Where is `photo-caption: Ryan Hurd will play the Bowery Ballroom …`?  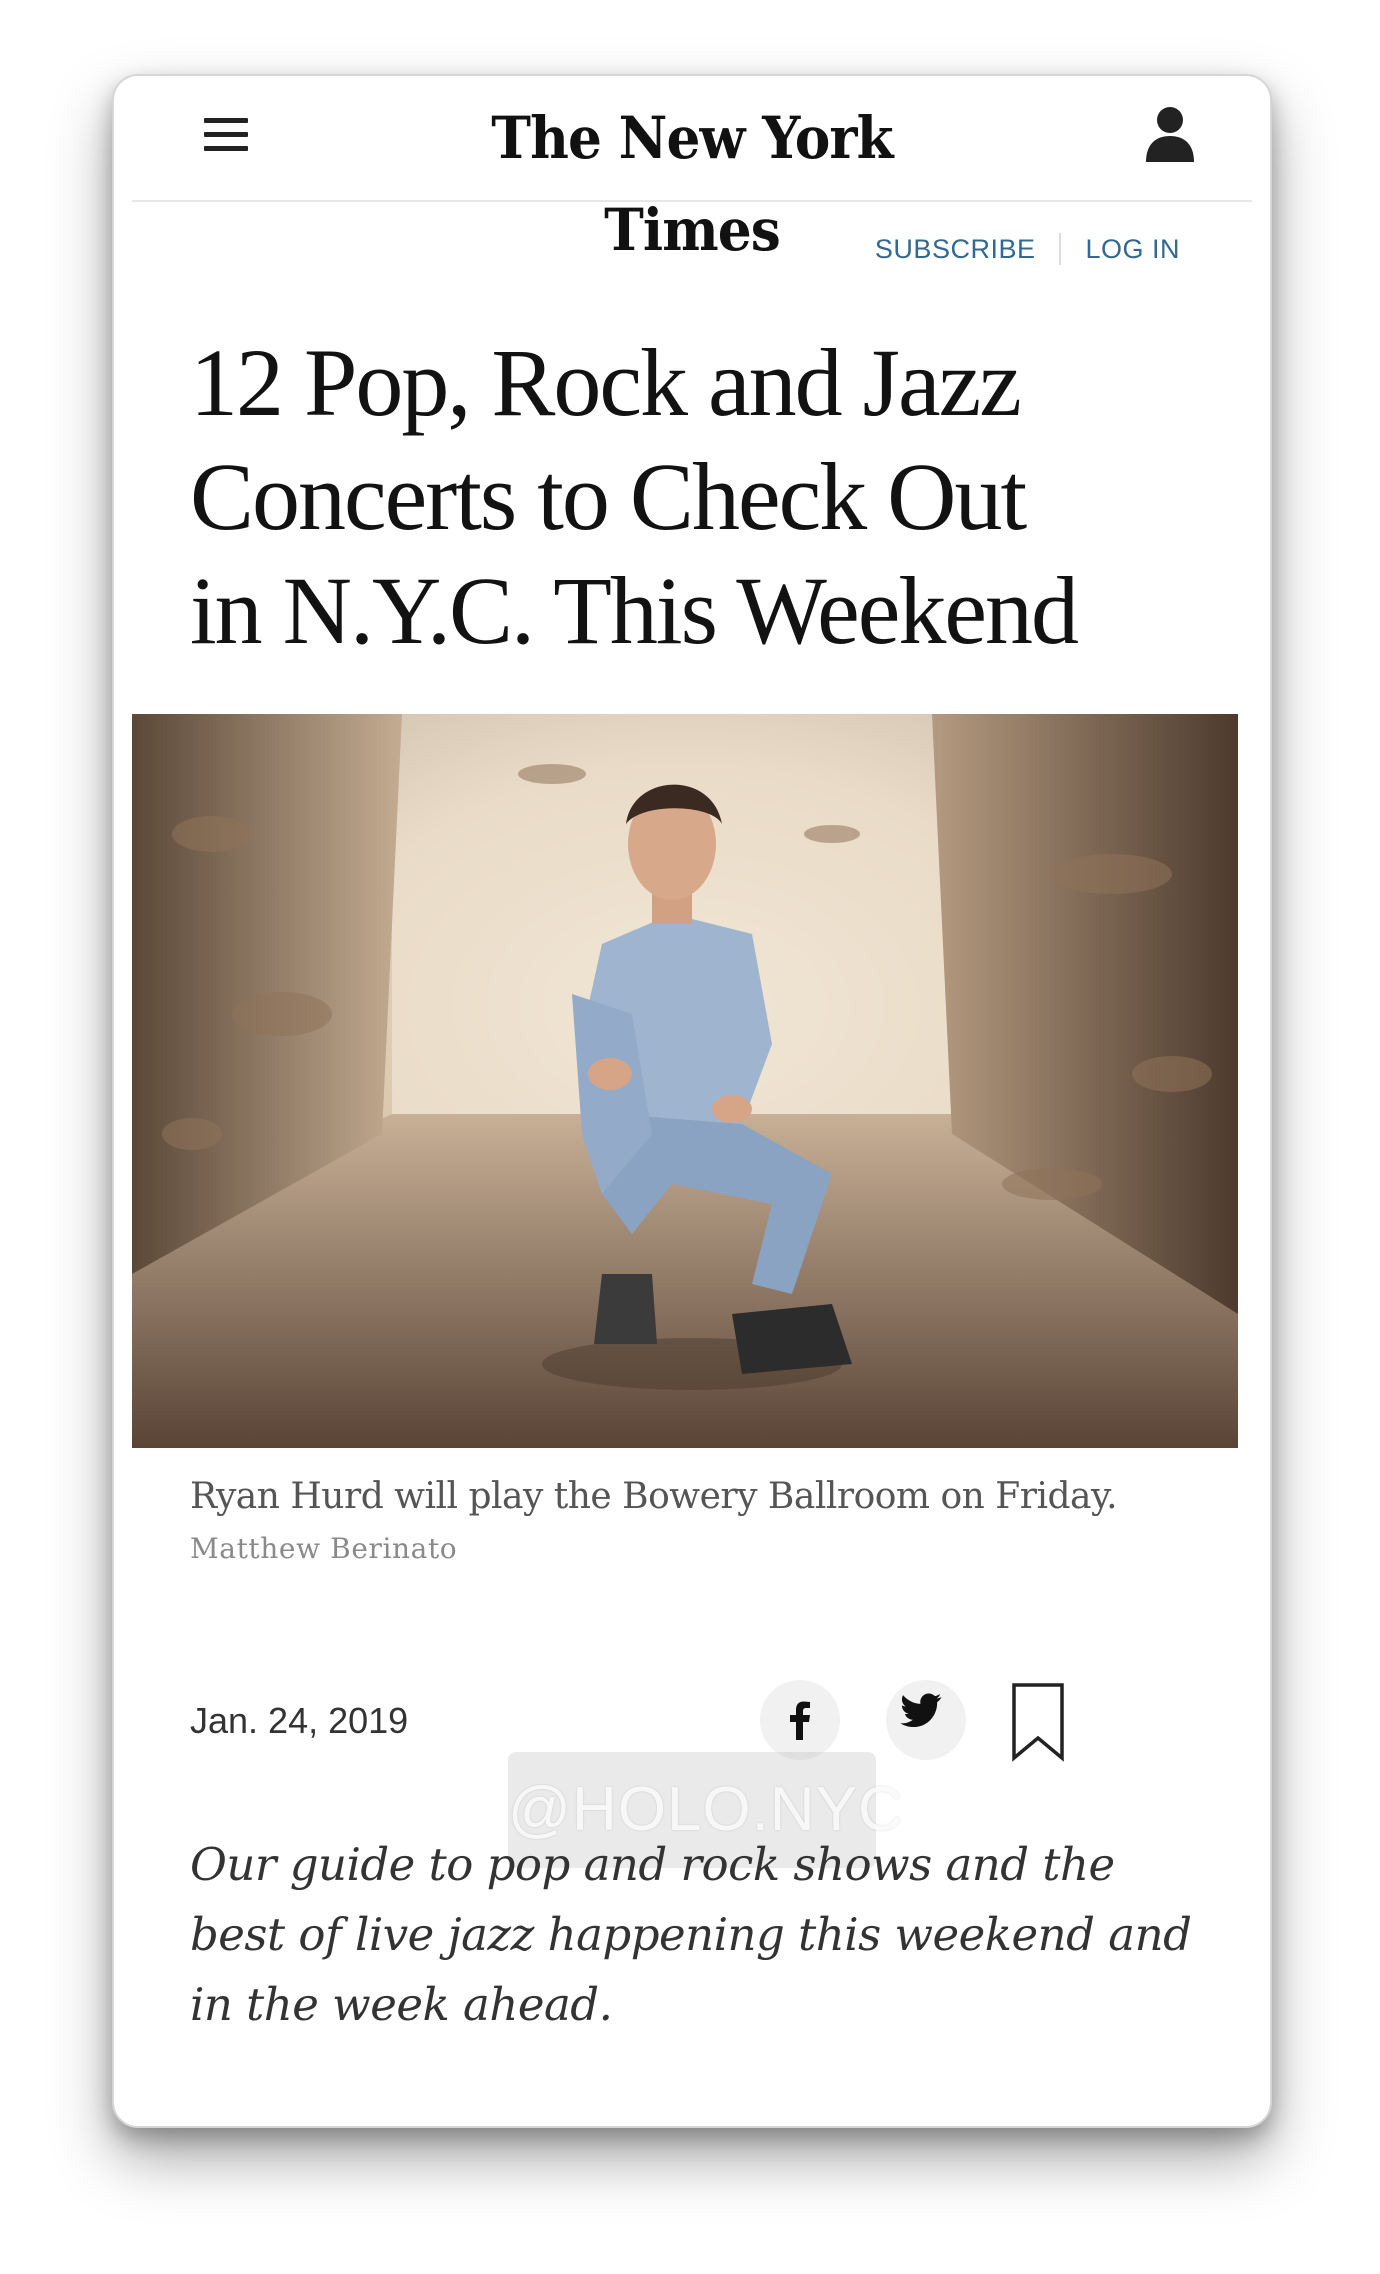
photo-caption: Ryan Hurd will play the Bowery Ballroom … is located at coordinates (654, 1496).